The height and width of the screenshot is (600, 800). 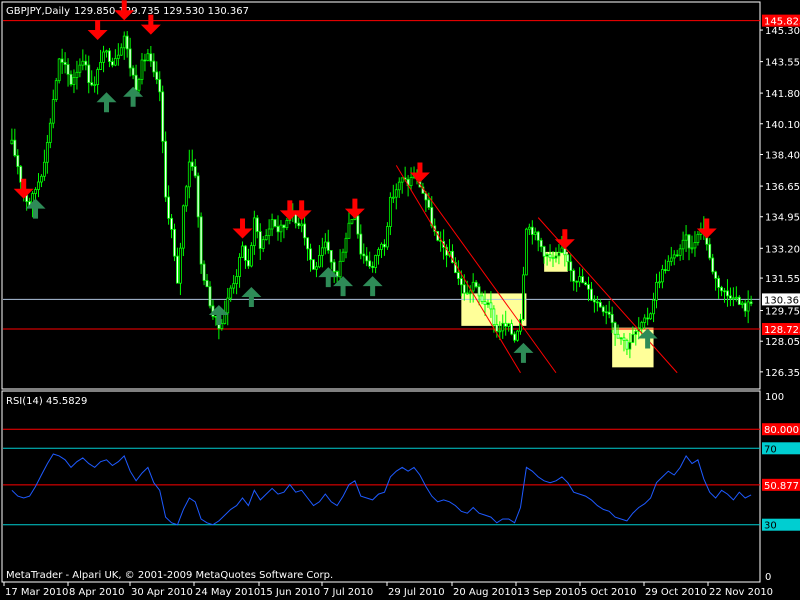 I want to click on time-axis-tick-label: 13 Sep 2010, so click(x=548, y=592).